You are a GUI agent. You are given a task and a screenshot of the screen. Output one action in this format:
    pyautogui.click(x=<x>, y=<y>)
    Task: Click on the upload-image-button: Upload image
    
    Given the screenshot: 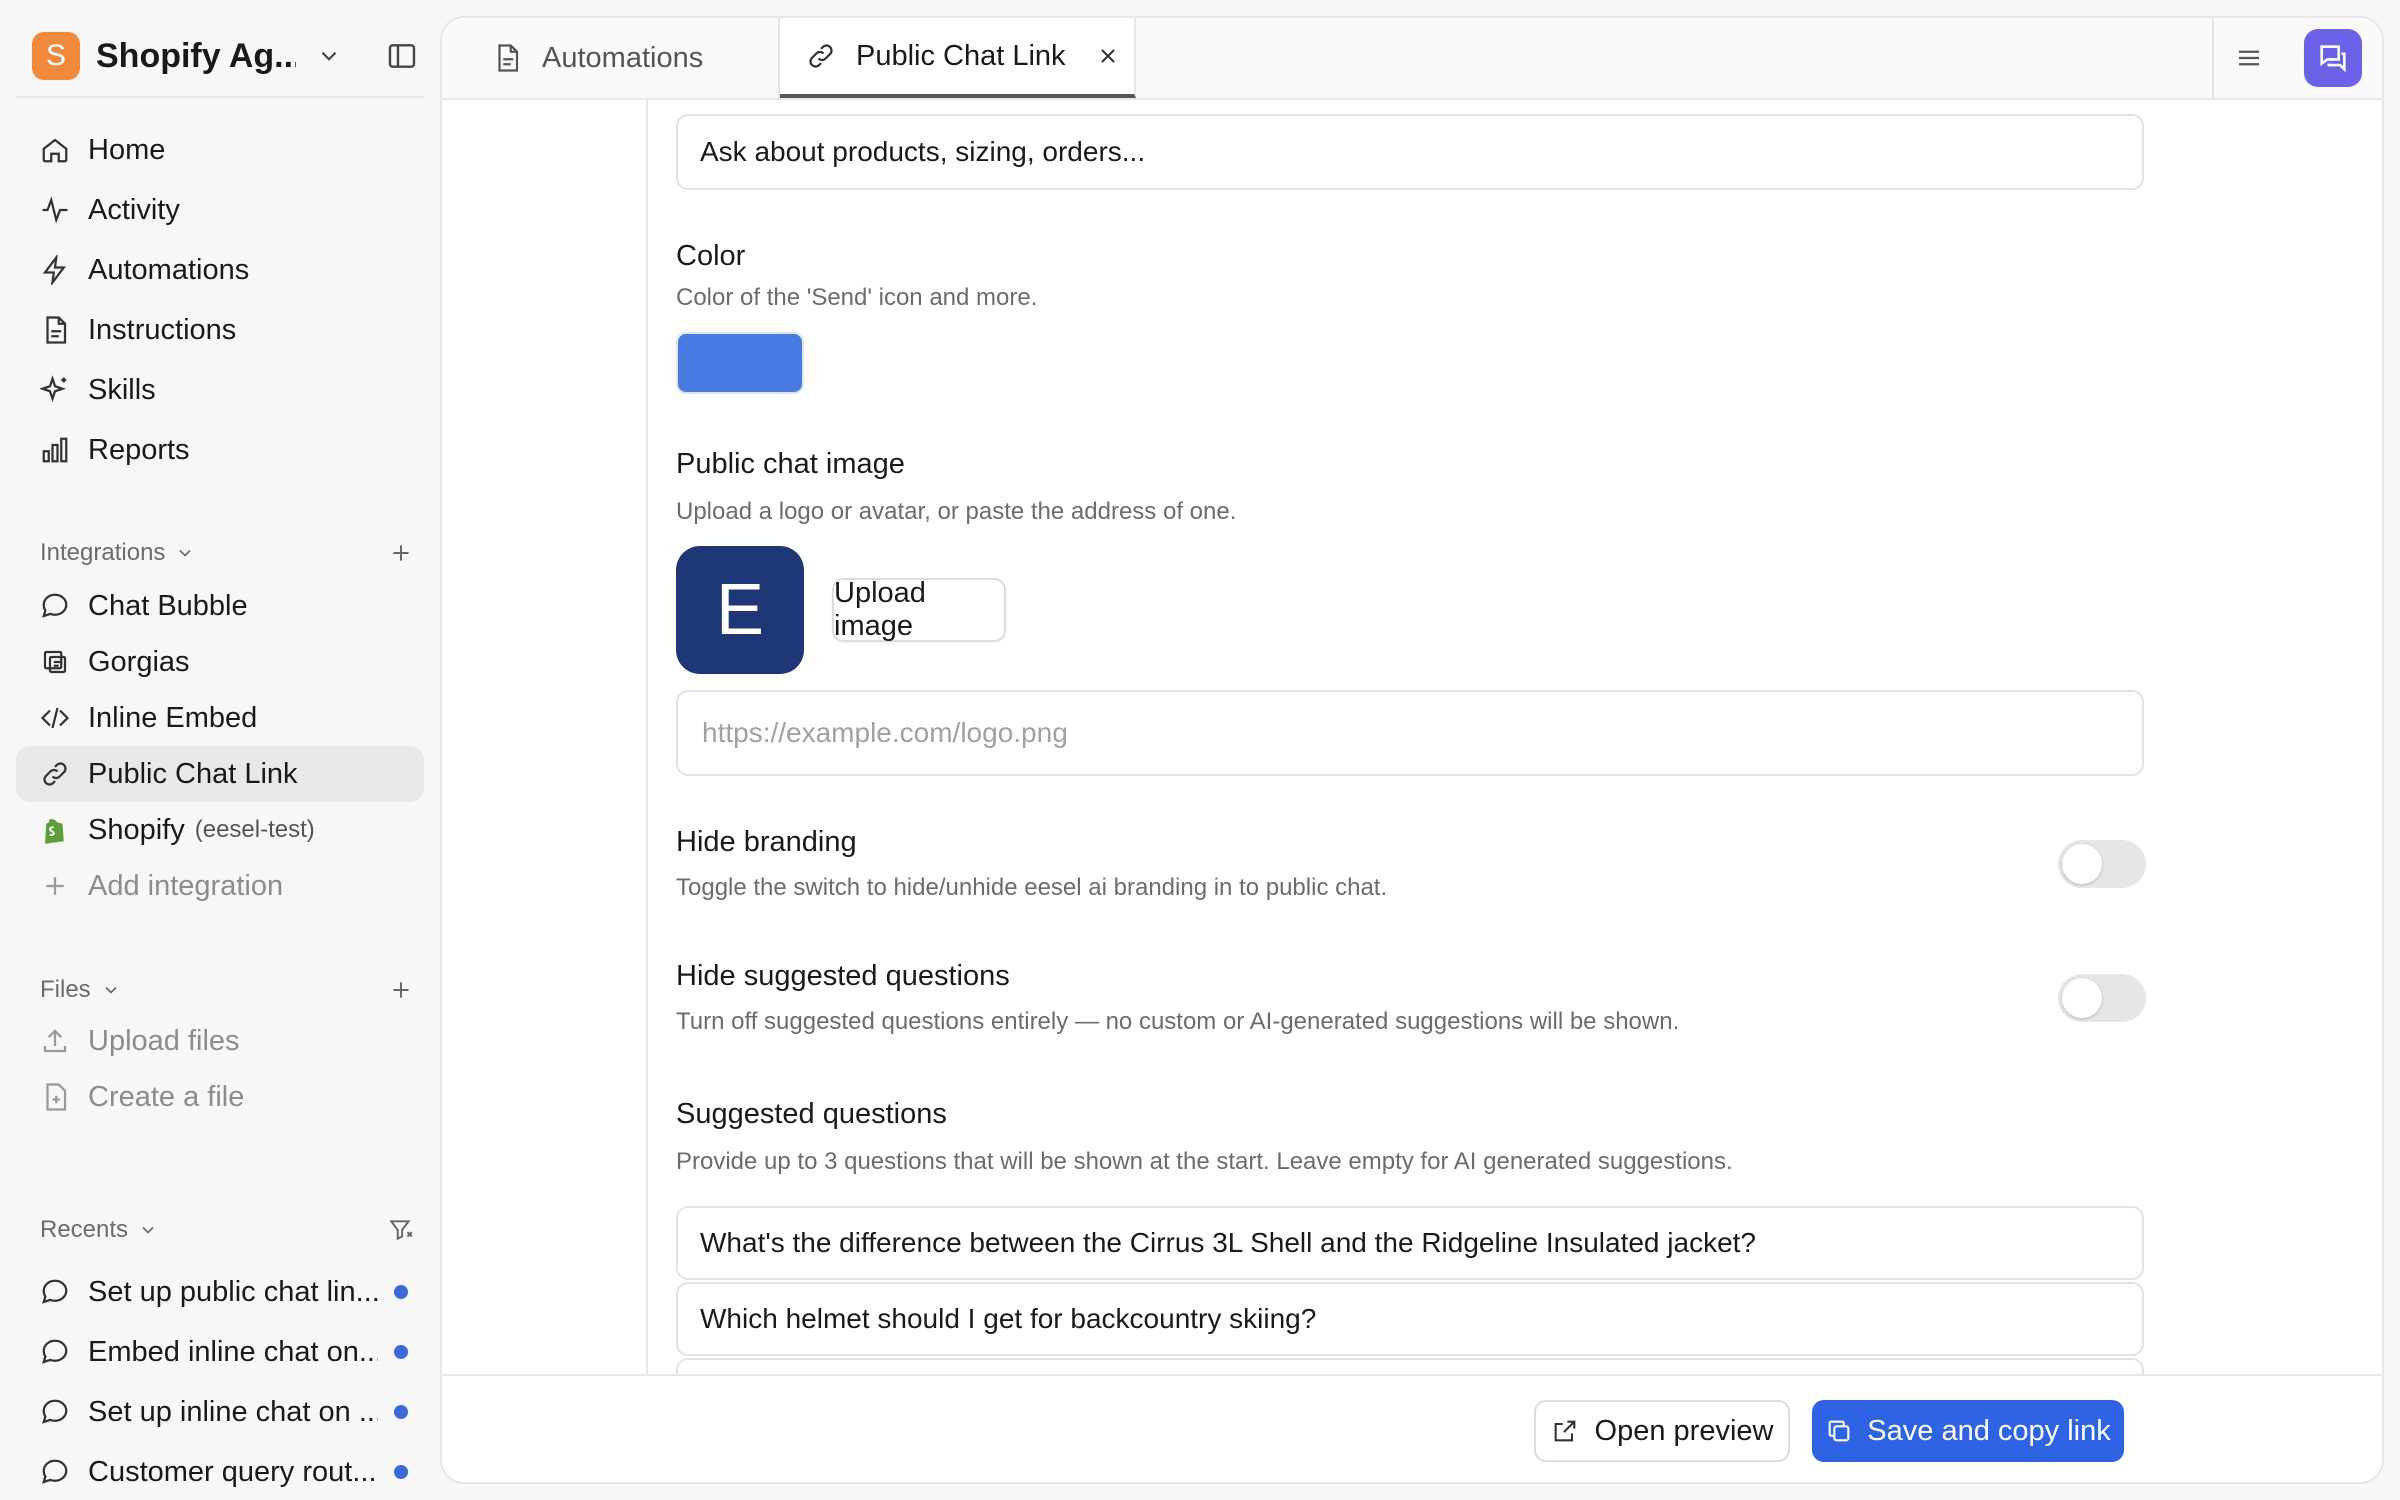 What is the action you would take?
    pyautogui.click(x=919, y=609)
    